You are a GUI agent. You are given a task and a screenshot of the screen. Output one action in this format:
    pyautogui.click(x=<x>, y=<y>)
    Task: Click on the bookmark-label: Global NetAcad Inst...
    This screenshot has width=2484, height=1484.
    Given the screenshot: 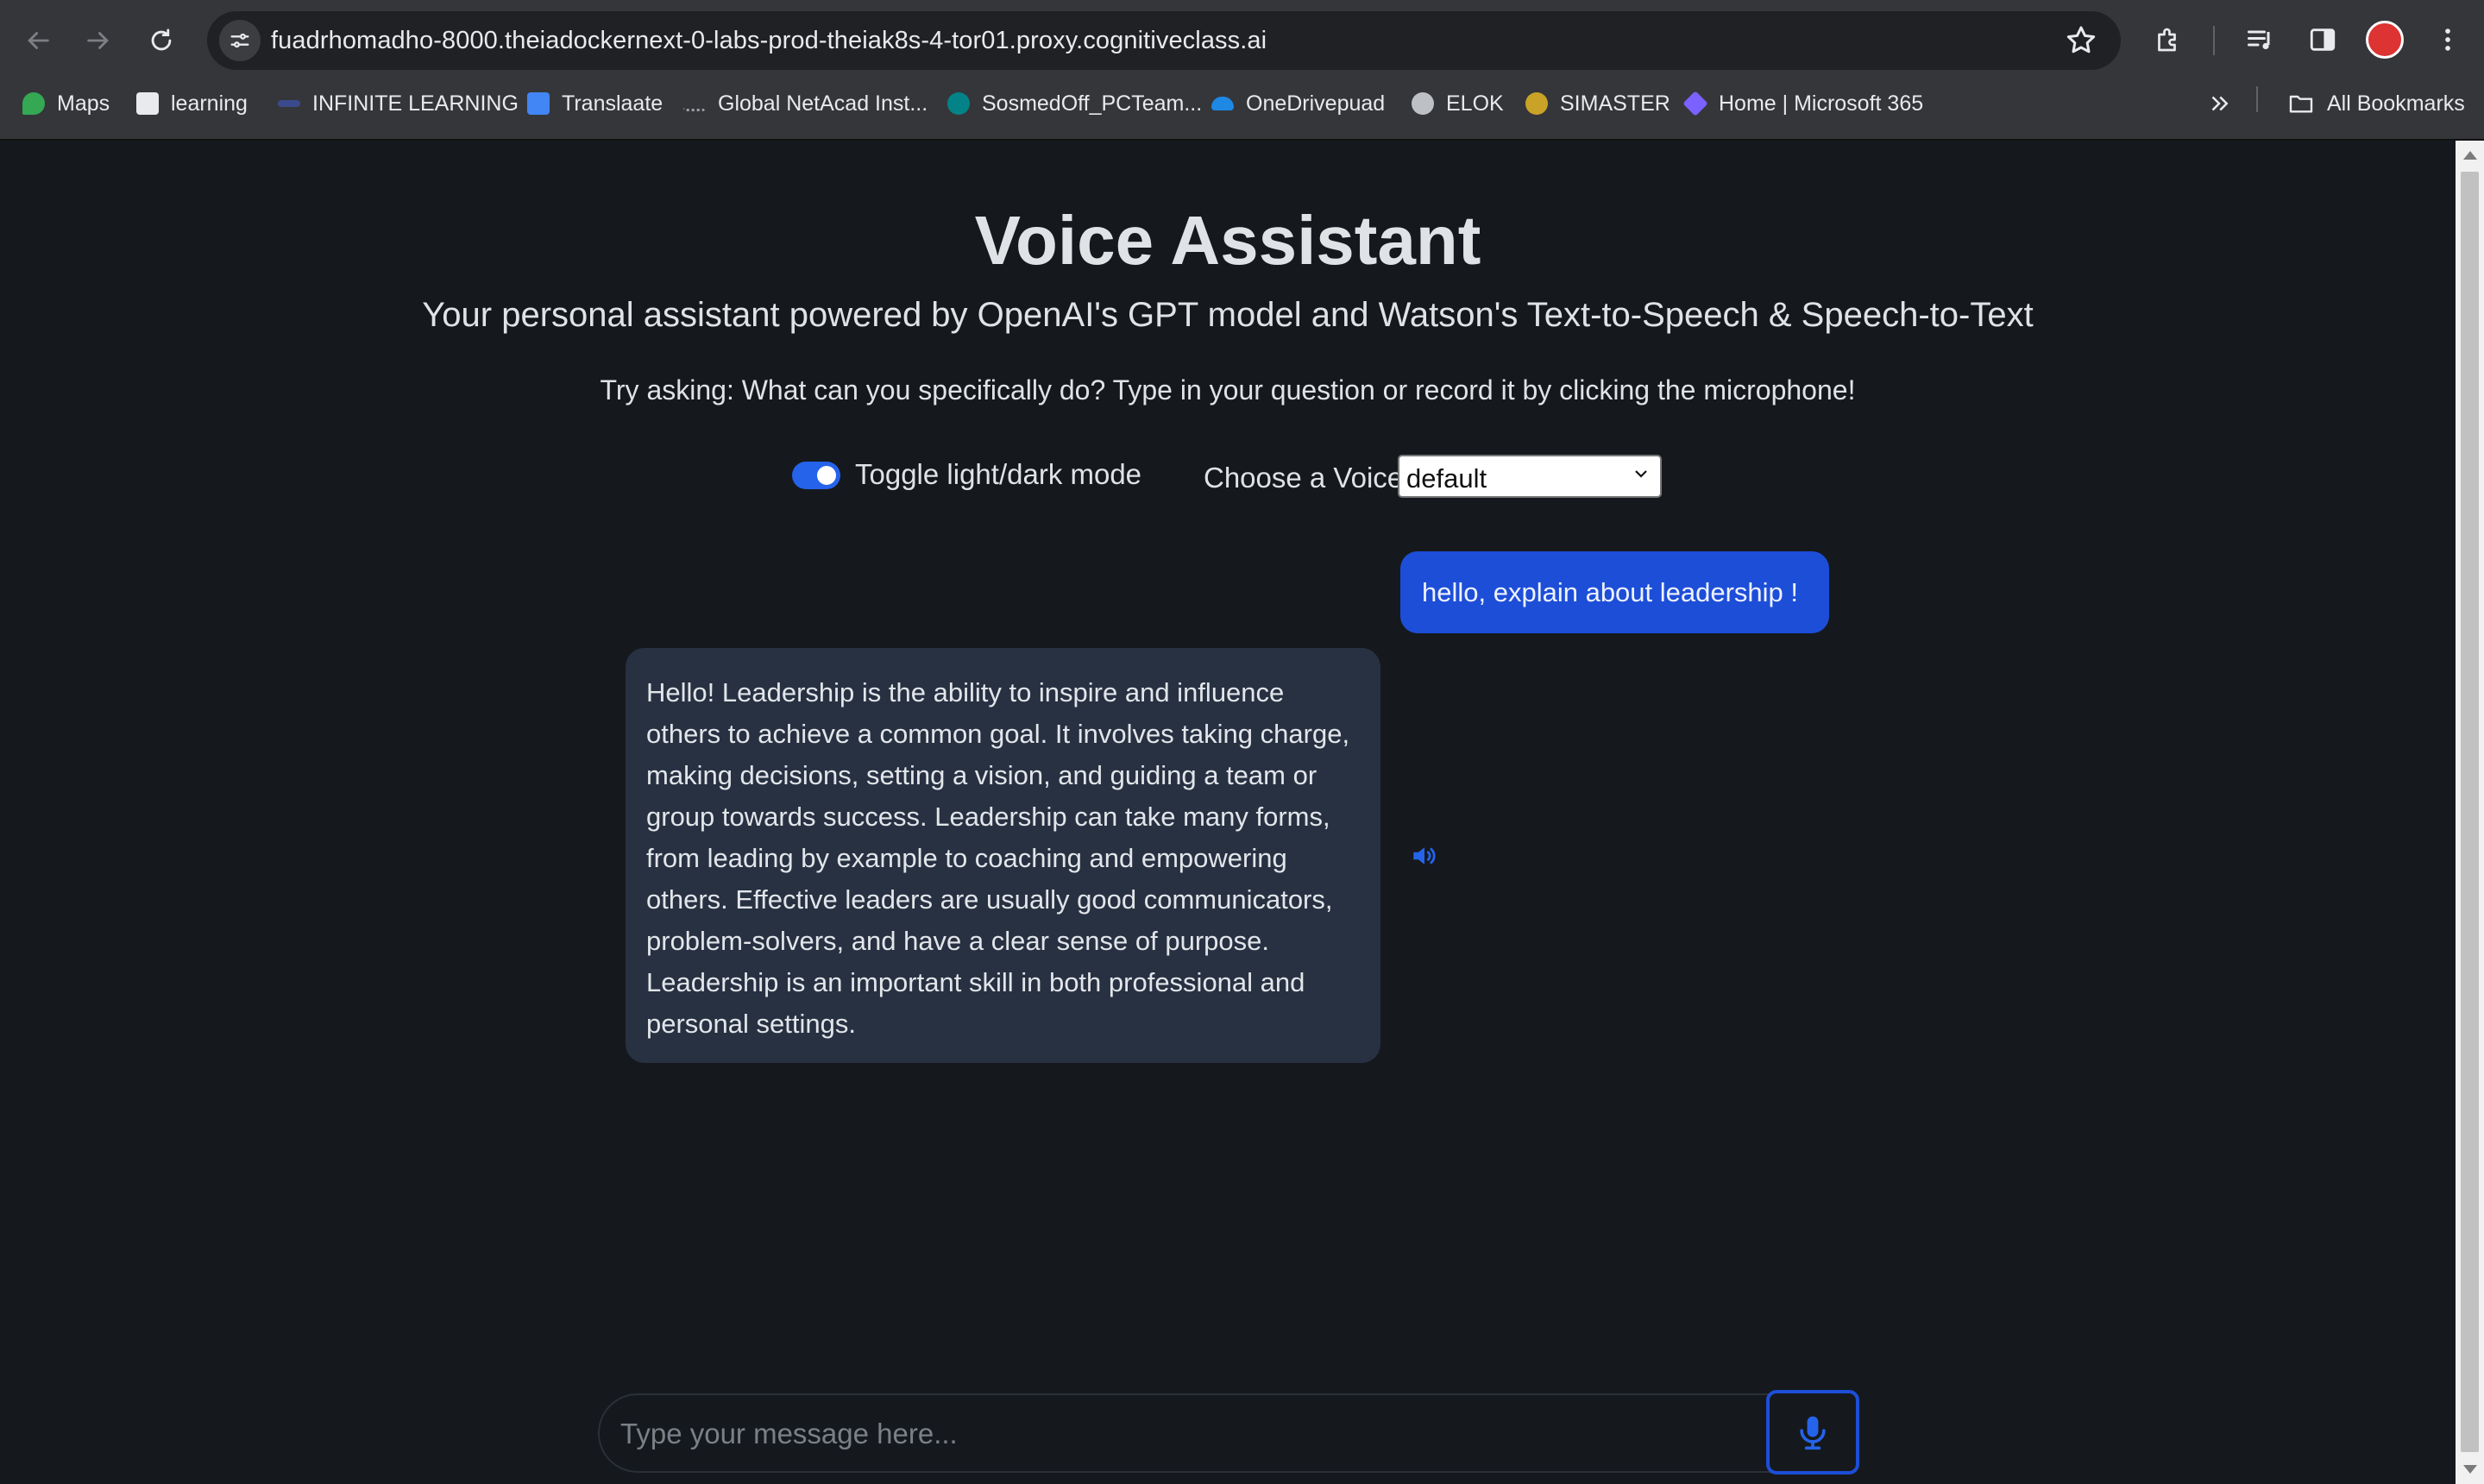 What is the action you would take?
    pyautogui.click(x=823, y=104)
    